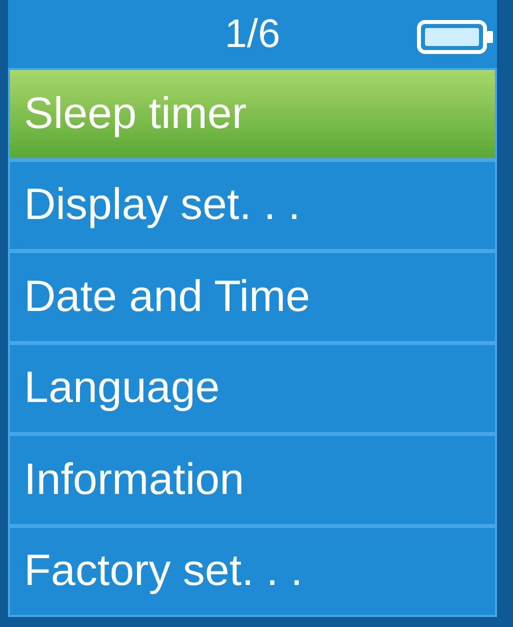  What do you see at coordinates (252, 296) in the screenshot?
I see `menu-item: Date and Time` at bounding box center [252, 296].